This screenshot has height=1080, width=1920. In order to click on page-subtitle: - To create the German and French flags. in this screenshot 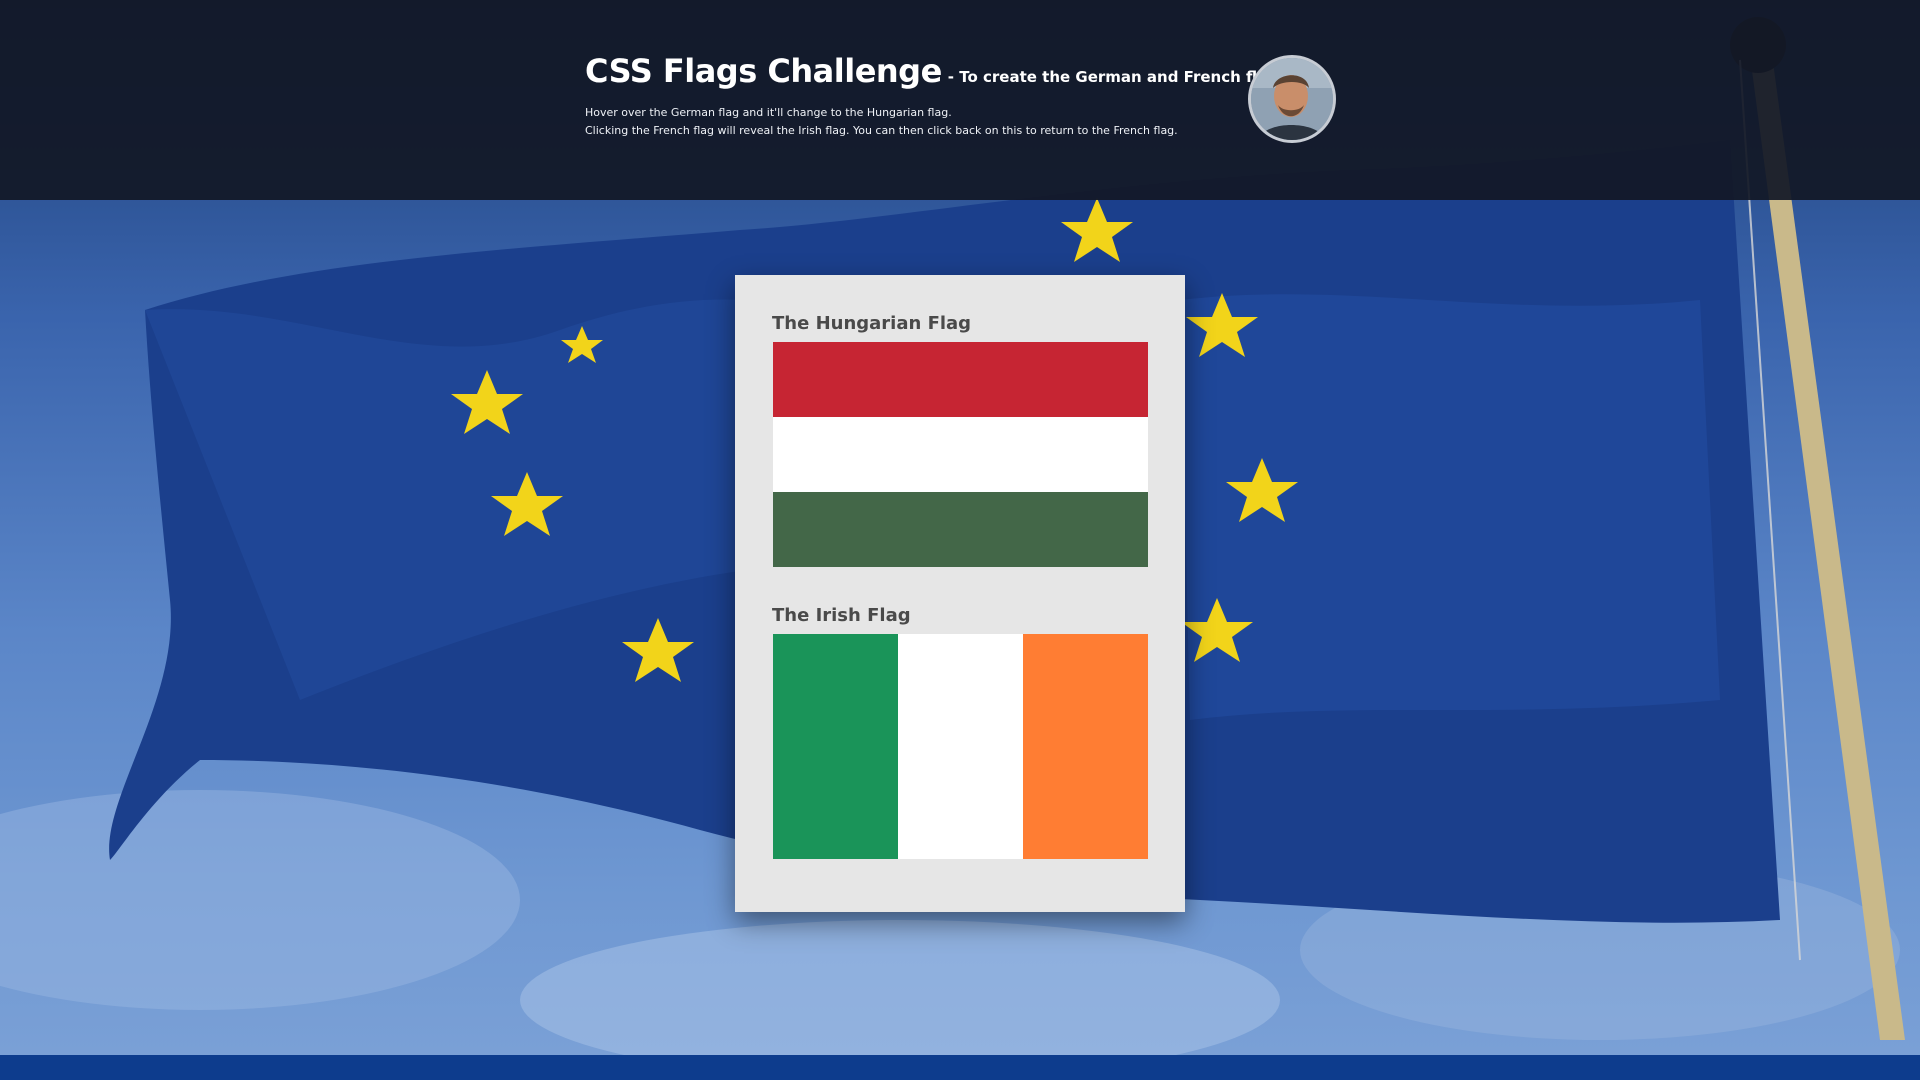, I will do `click(1120, 77)`.